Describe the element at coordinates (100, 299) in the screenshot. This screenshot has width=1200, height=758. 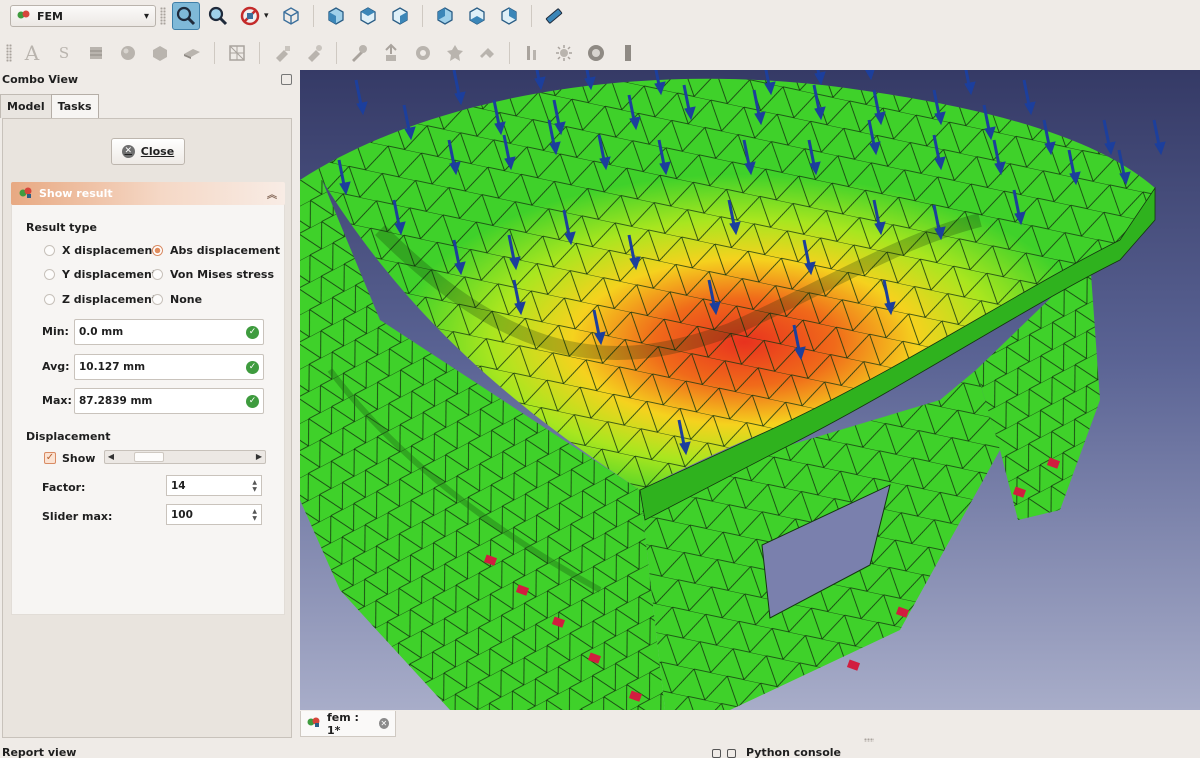
I see `radio-z-displacement: Z displacement` at that location.